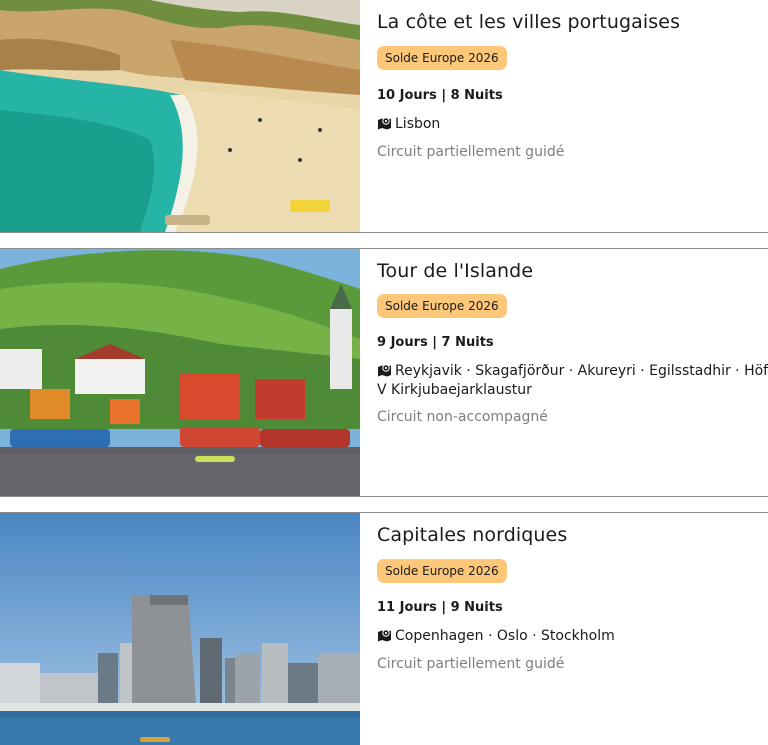 The height and width of the screenshot is (745, 768). I want to click on tour-duration: 9 Jours | 7 Nuits, so click(435, 342).